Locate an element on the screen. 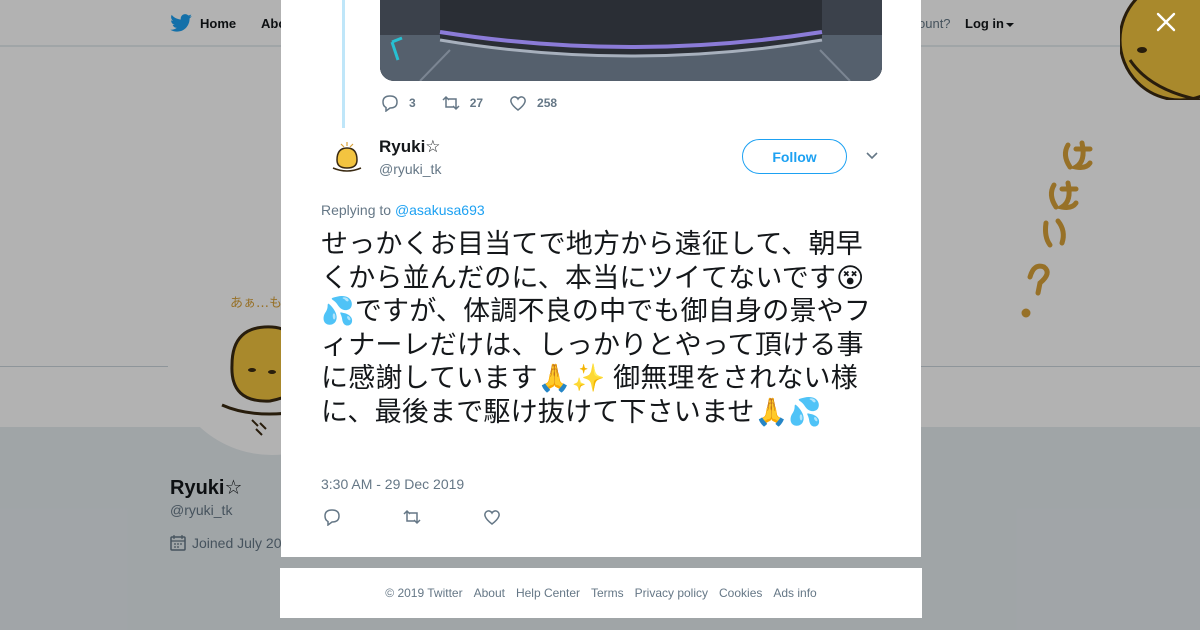 The image size is (1200, 630). footer-cookies-link: Cookies is located at coordinates (740, 593).